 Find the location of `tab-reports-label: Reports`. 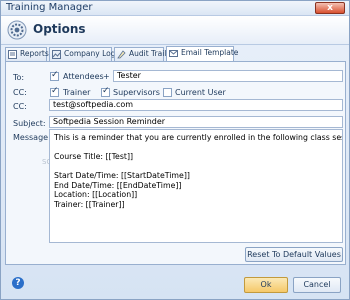

tab-reports-label: Reports is located at coordinates (34, 53).